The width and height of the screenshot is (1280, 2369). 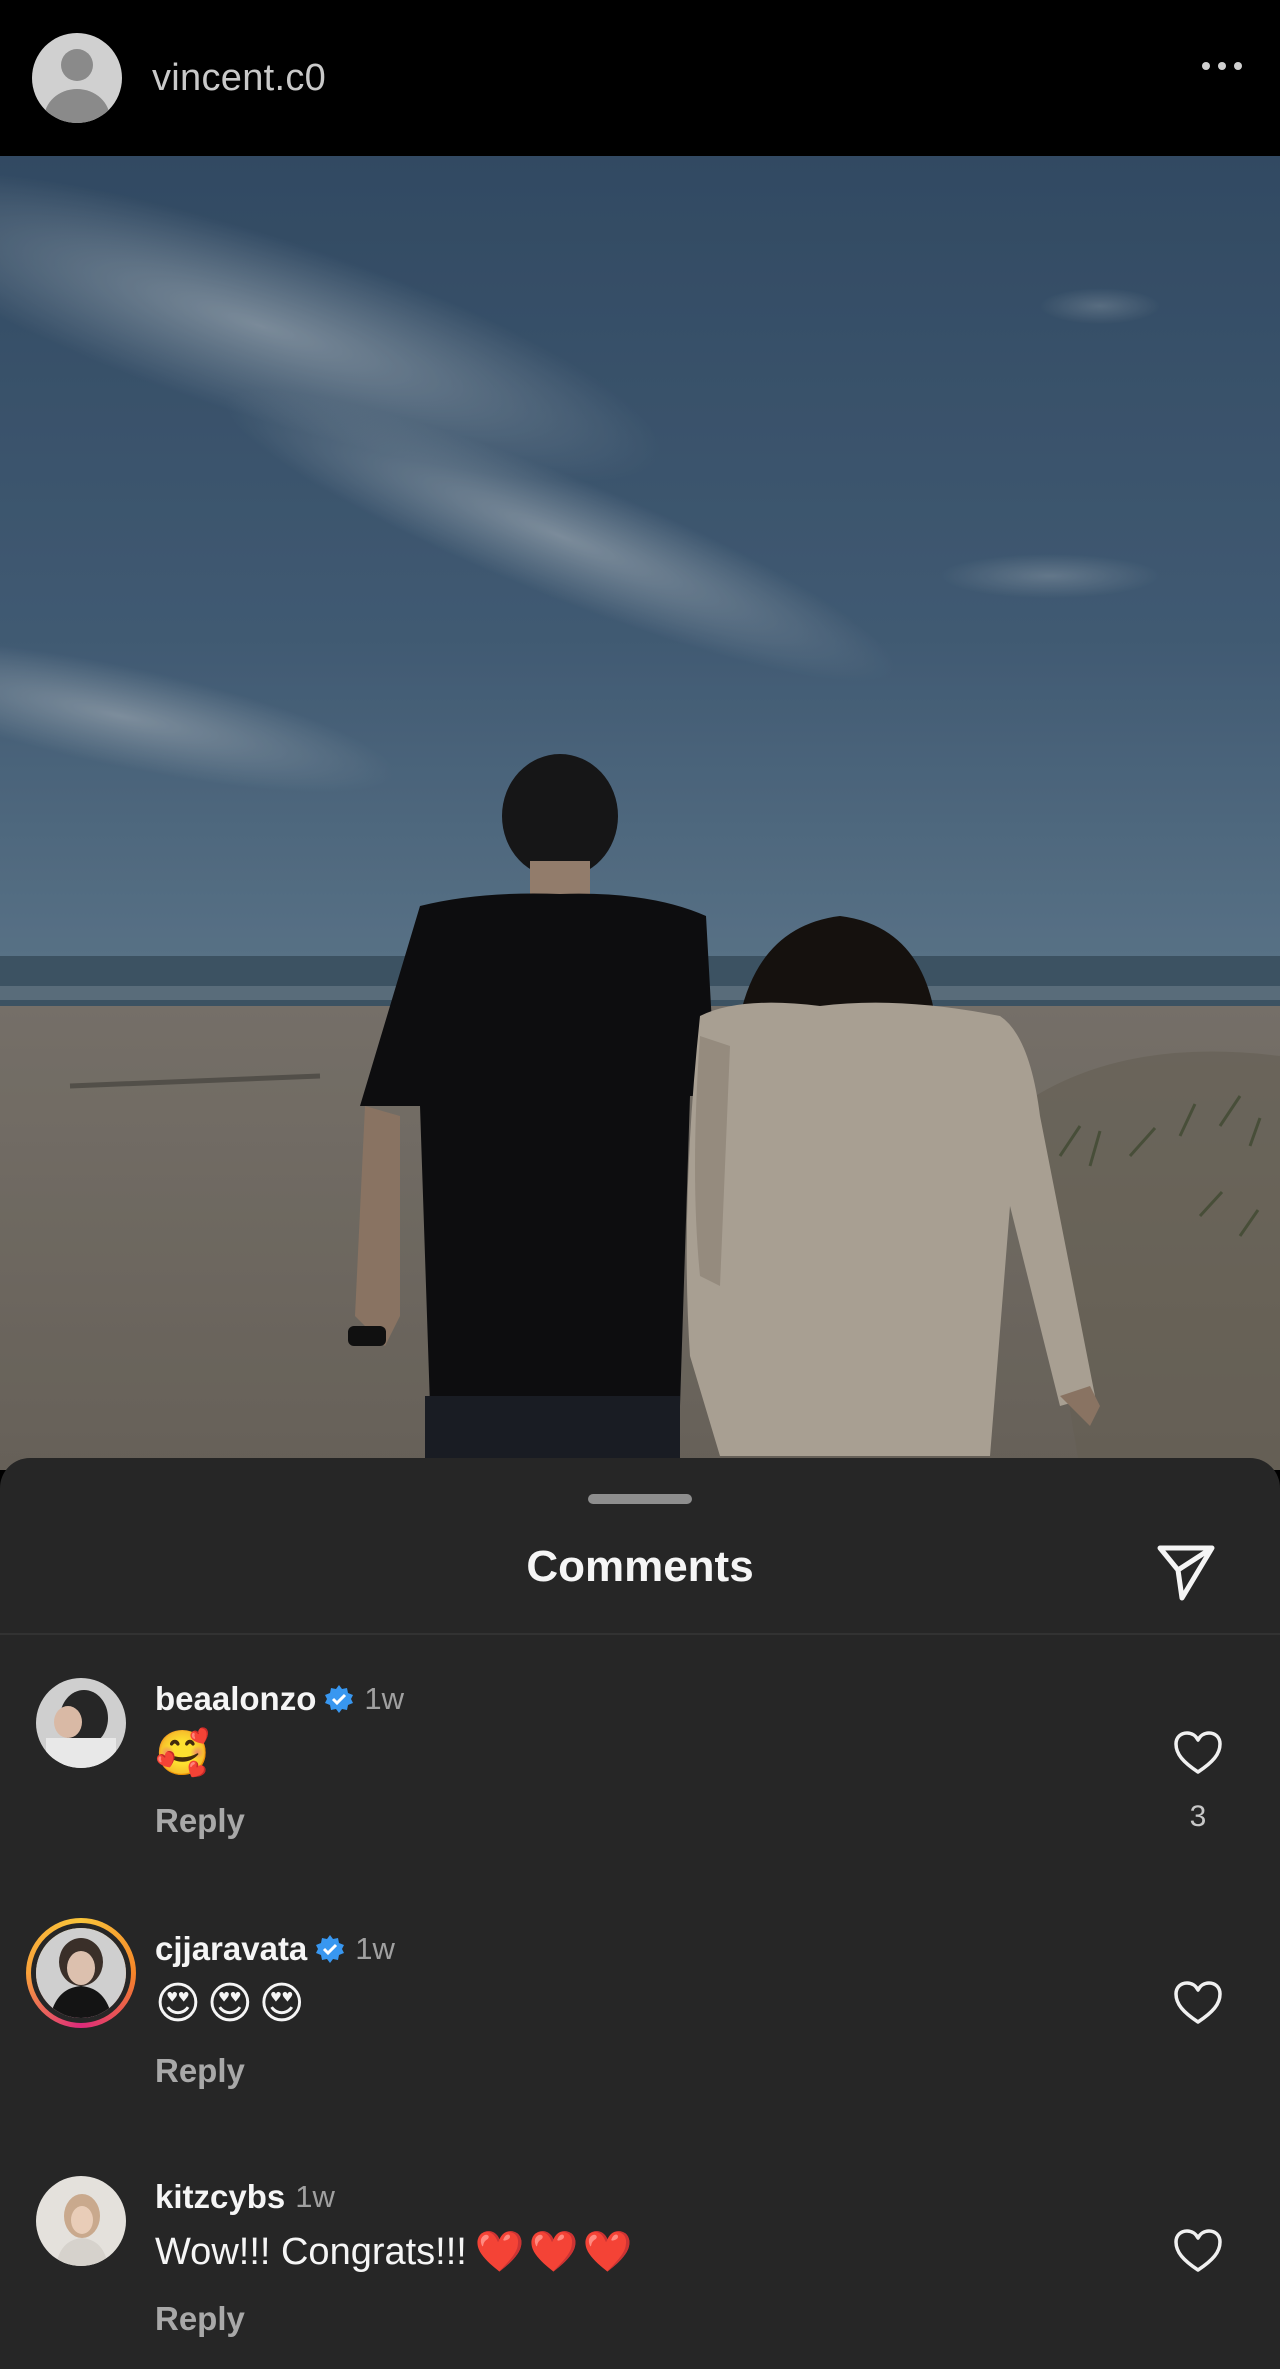 What do you see at coordinates (231, 1949) in the screenshot?
I see `comment-username: cjjaravata` at bounding box center [231, 1949].